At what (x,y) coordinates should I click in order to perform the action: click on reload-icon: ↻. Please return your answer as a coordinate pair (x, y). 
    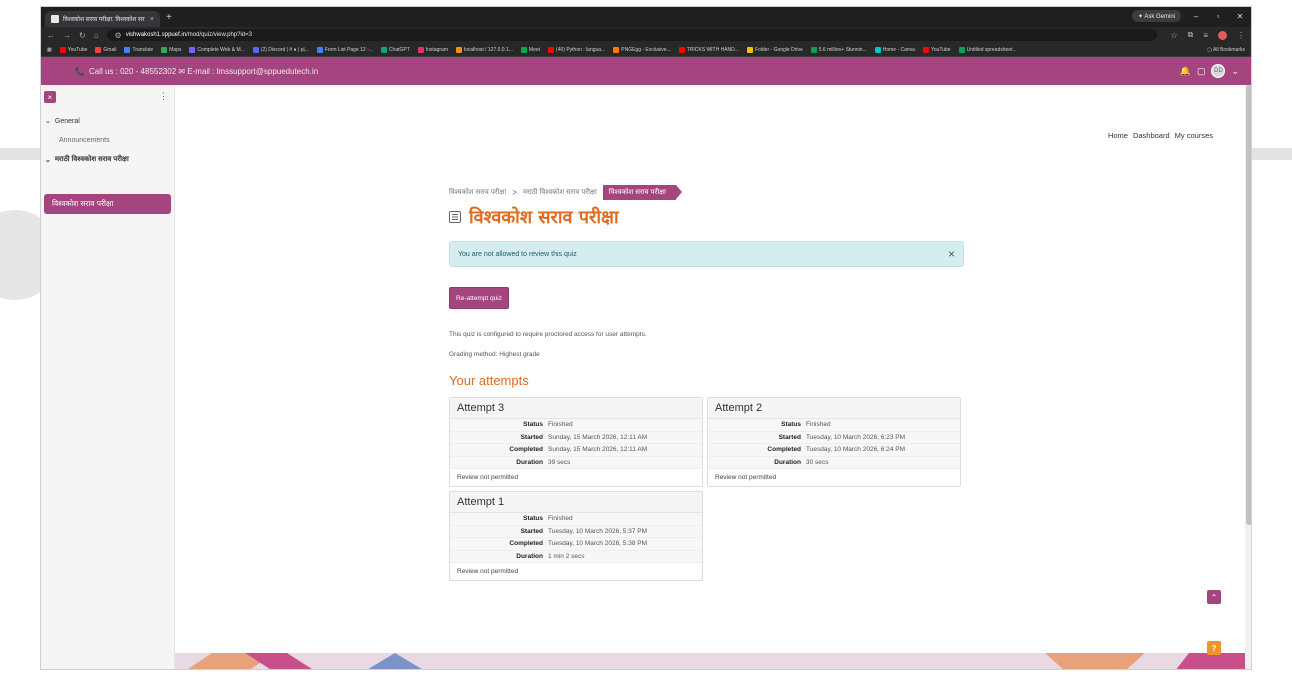
    Looking at the image, I should click on (82, 35).